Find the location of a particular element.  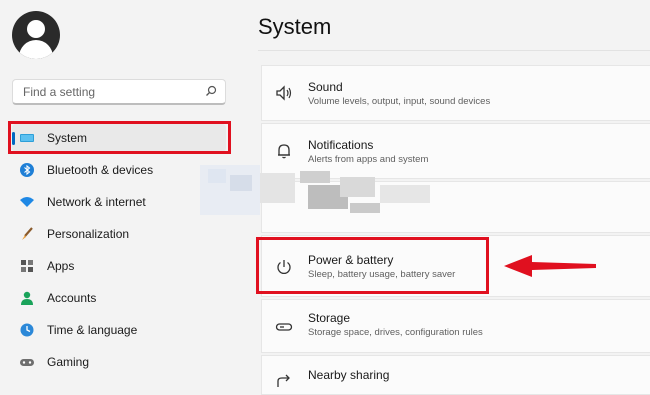

red-arrow-icon is located at coordinates (550, 266).